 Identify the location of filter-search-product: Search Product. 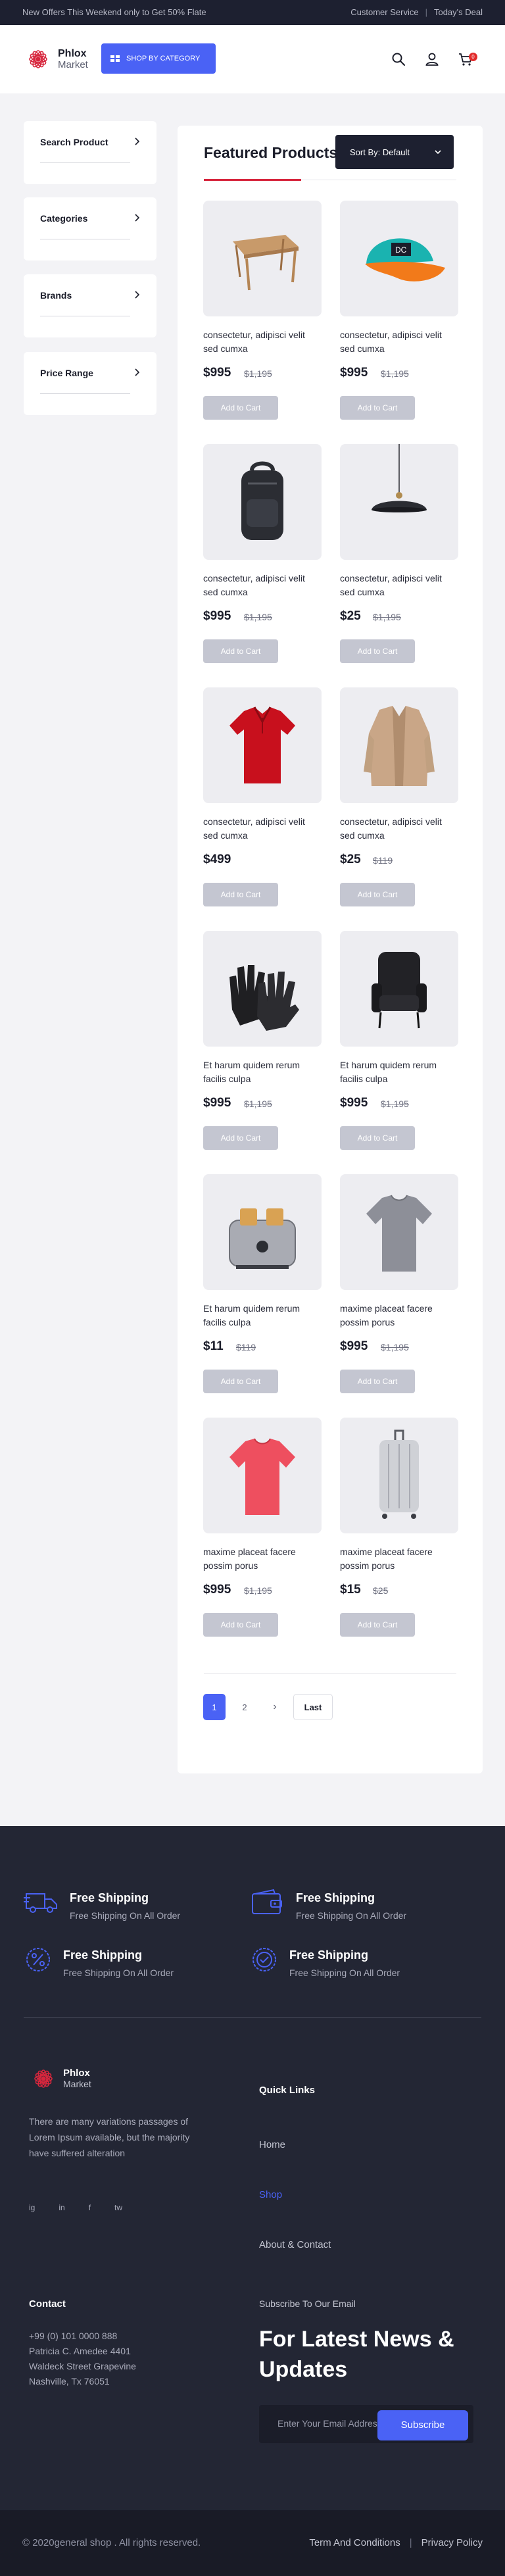
(90, 152).